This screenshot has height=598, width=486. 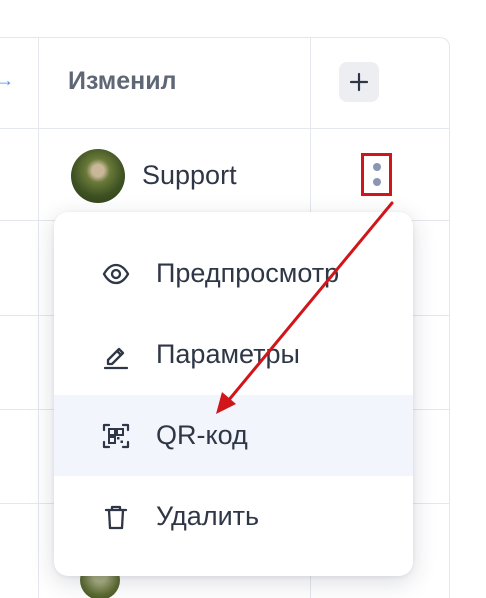 I want to click on row-divider, so click(x=225, y=128).